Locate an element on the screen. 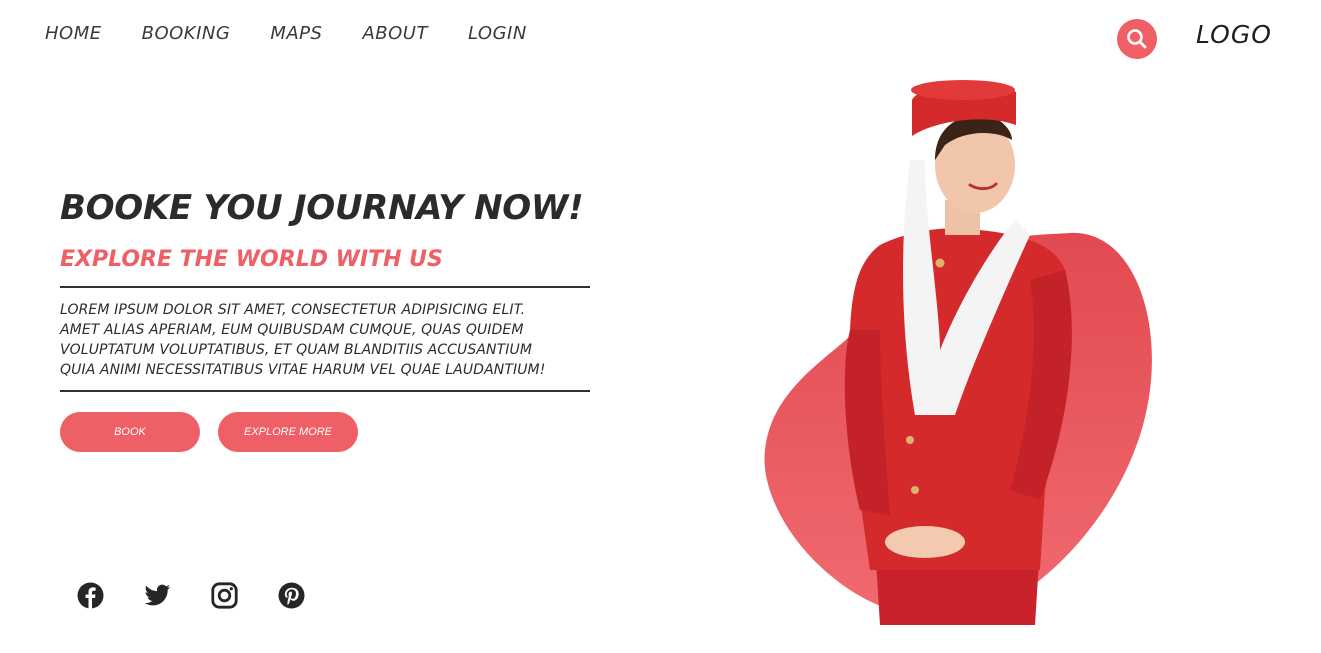 The image size is (1321, 653). nav-about: ABOUT is located at coordinates (395, 33).